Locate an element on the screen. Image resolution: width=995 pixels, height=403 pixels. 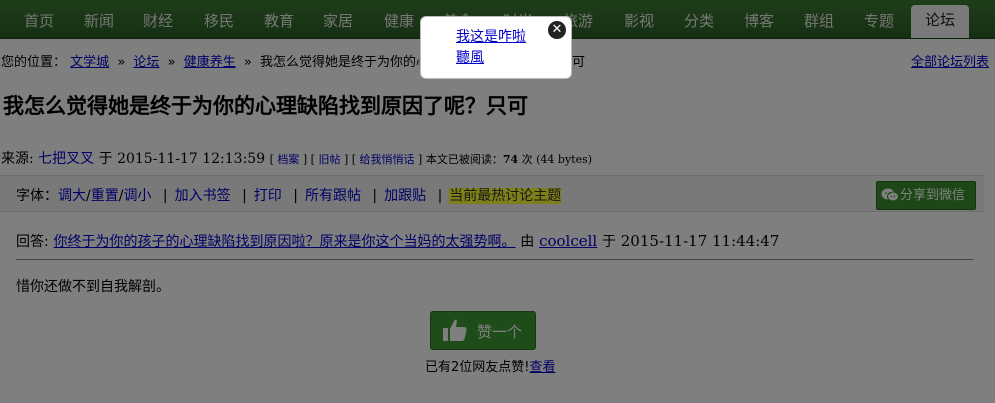
popup-link: 我这是咋啦 聽風 is located at coordinates (497, 48).